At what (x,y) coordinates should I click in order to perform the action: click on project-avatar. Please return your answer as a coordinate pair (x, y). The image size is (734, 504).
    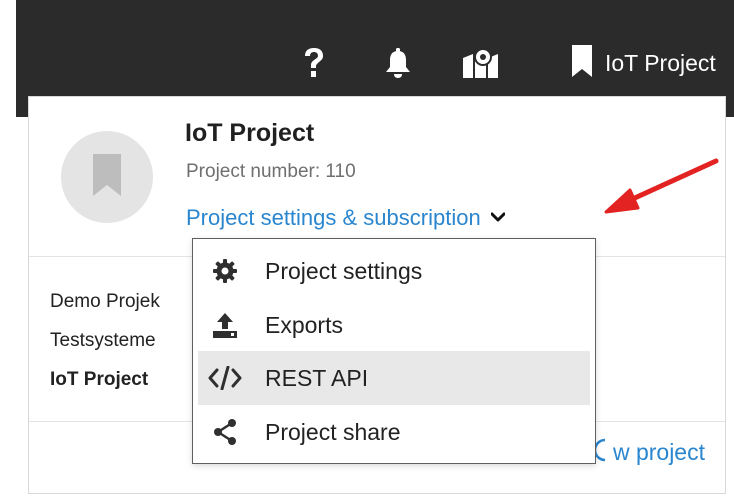
    Looking at the image, I should click on (107, 177).